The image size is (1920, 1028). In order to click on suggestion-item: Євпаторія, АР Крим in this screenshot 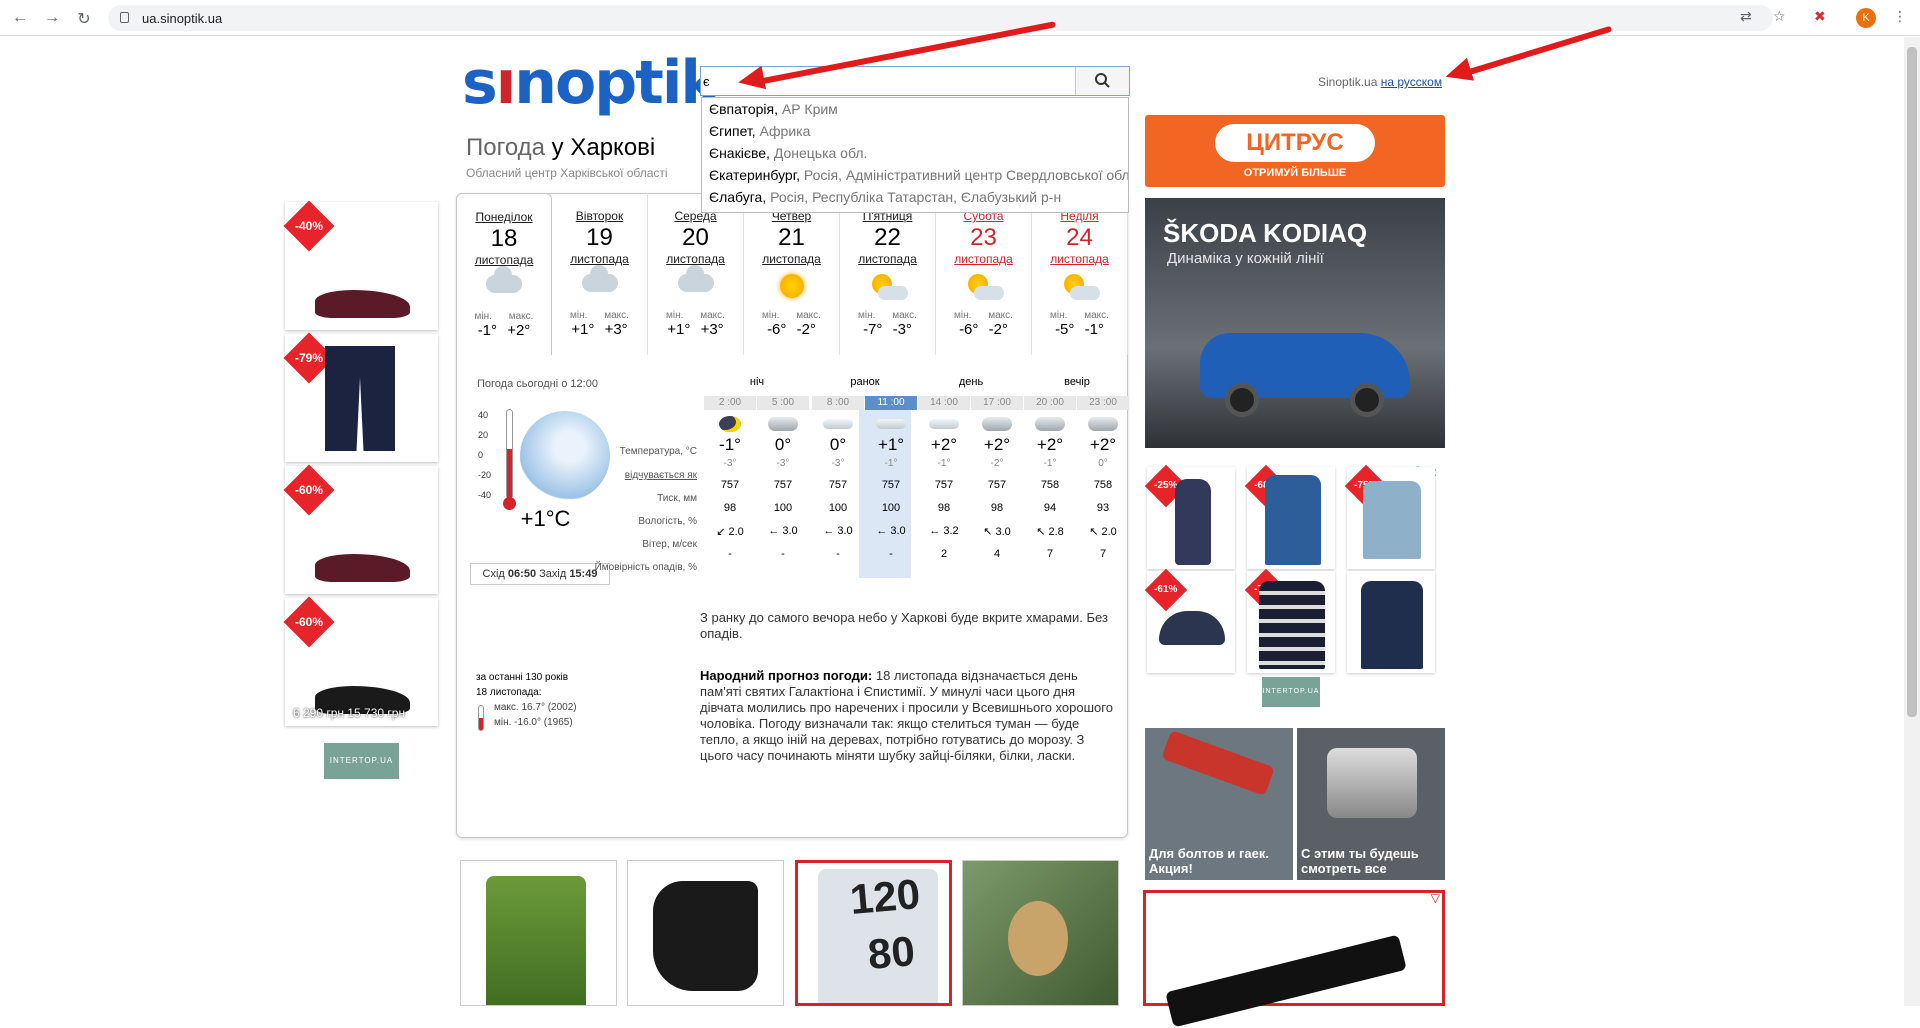, I will do `click(915, 109)`.